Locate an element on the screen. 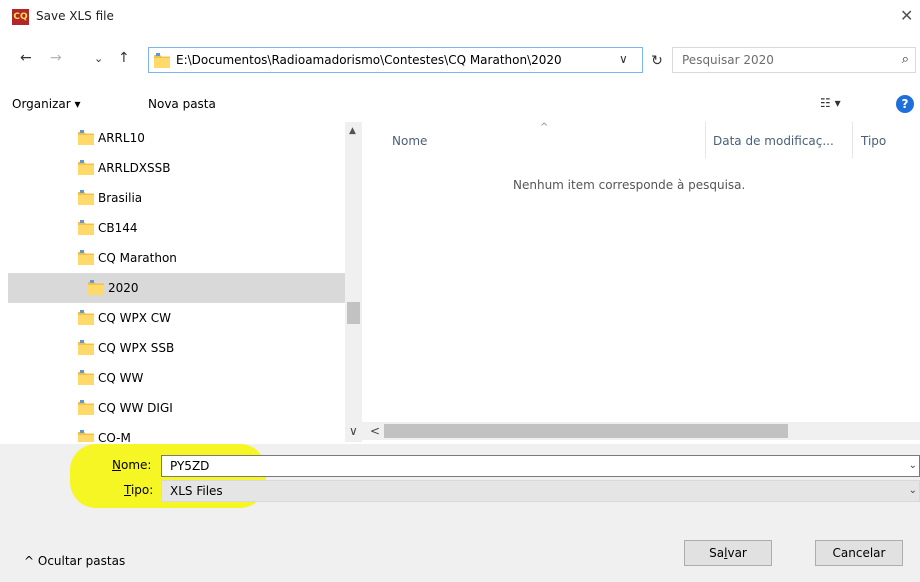 Image resolution: width=920 pixels, height=582 pixels. search-icon: ⌕ is located at coordinates (905, 59).